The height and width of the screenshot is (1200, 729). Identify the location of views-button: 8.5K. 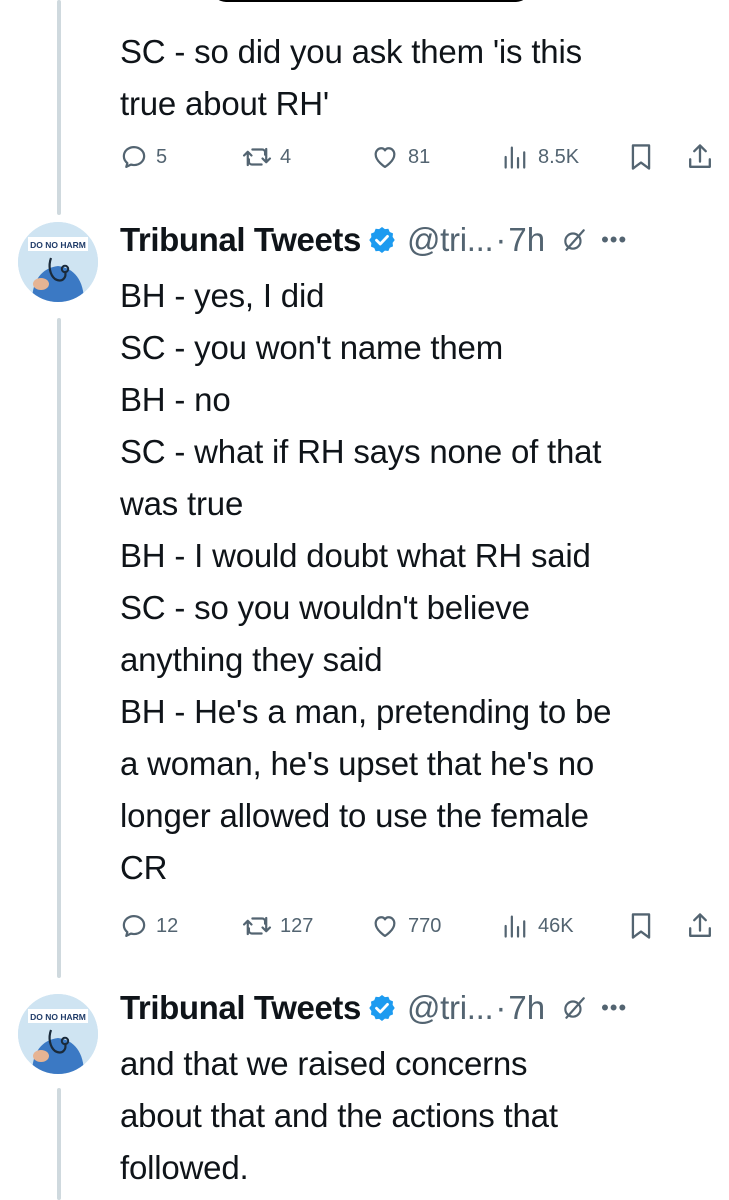
(539, 157).